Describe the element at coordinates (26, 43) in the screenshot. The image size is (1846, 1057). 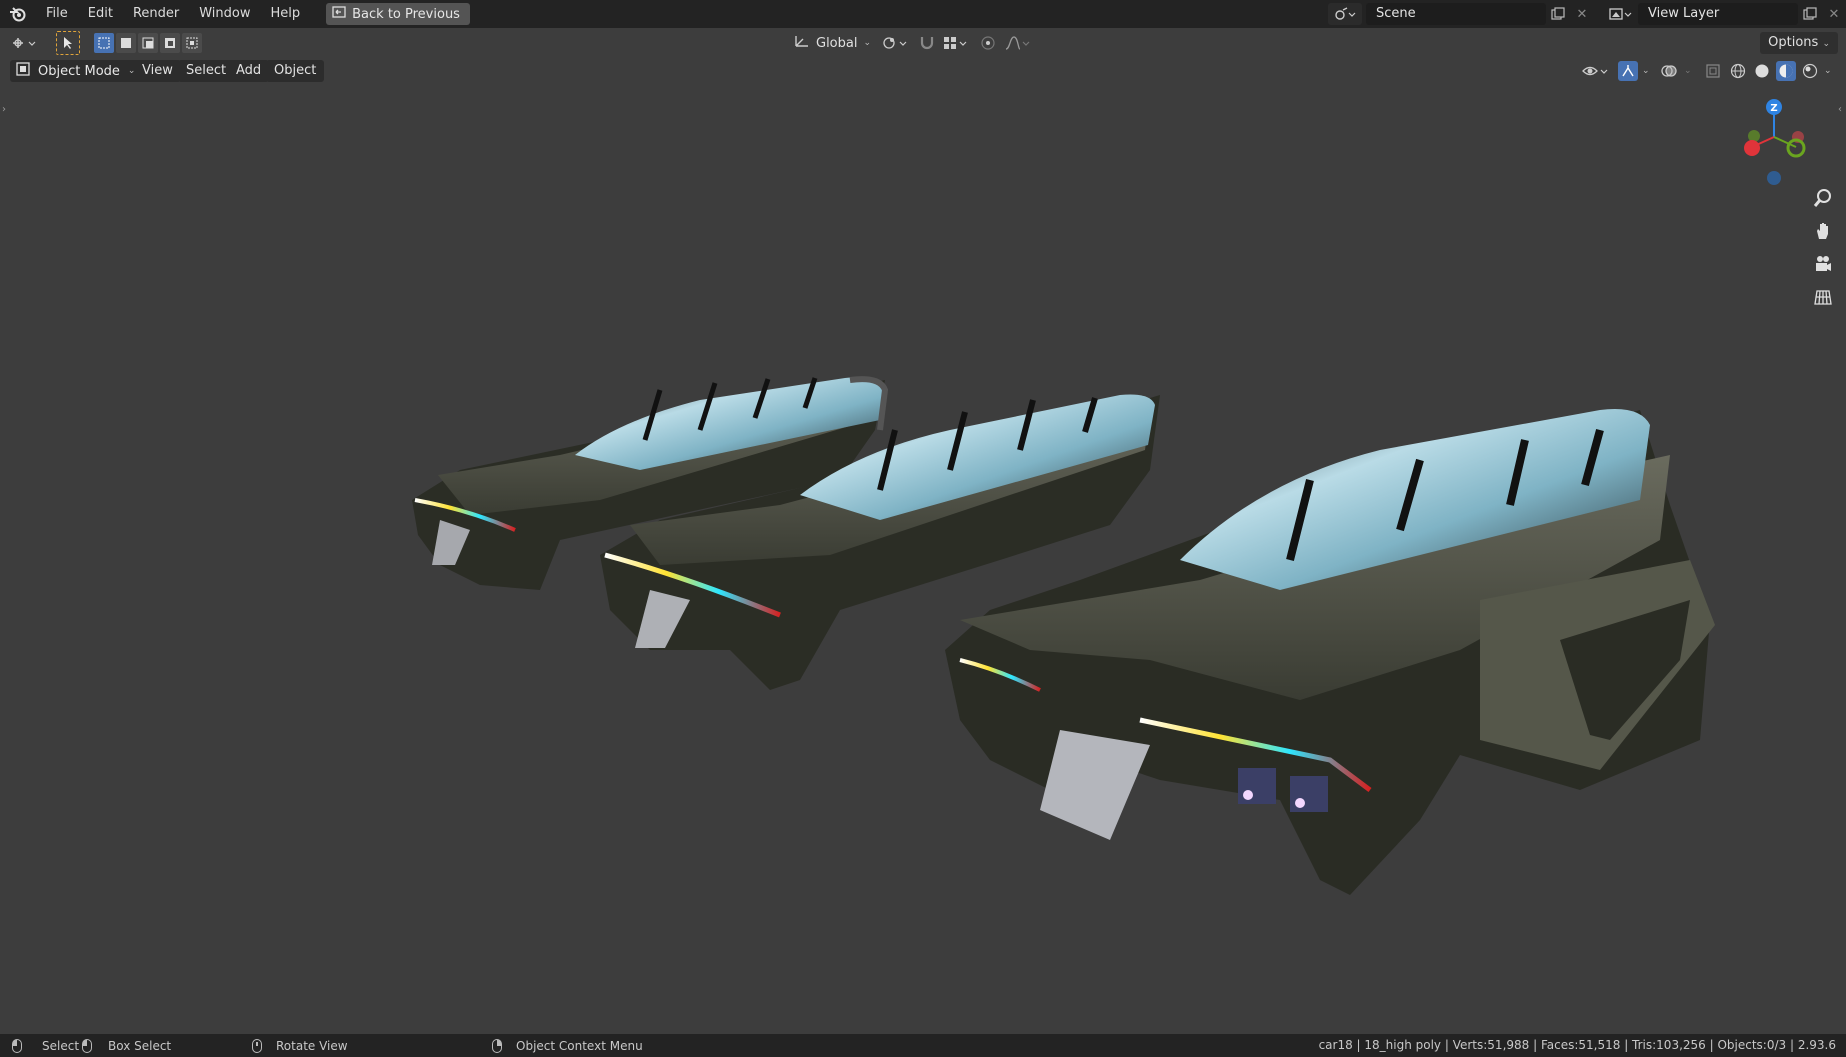
I see `editor-type-icon` at that location.